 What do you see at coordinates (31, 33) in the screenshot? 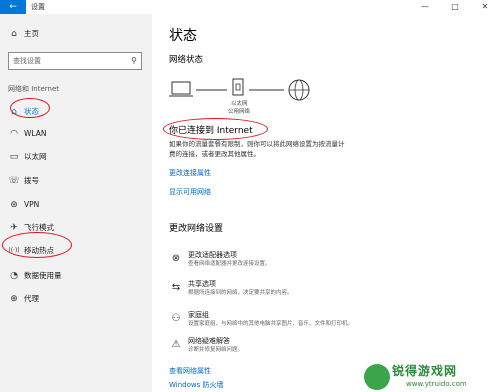
I see `sidebar-item-label: 主页` at bounding box center [31, 33].